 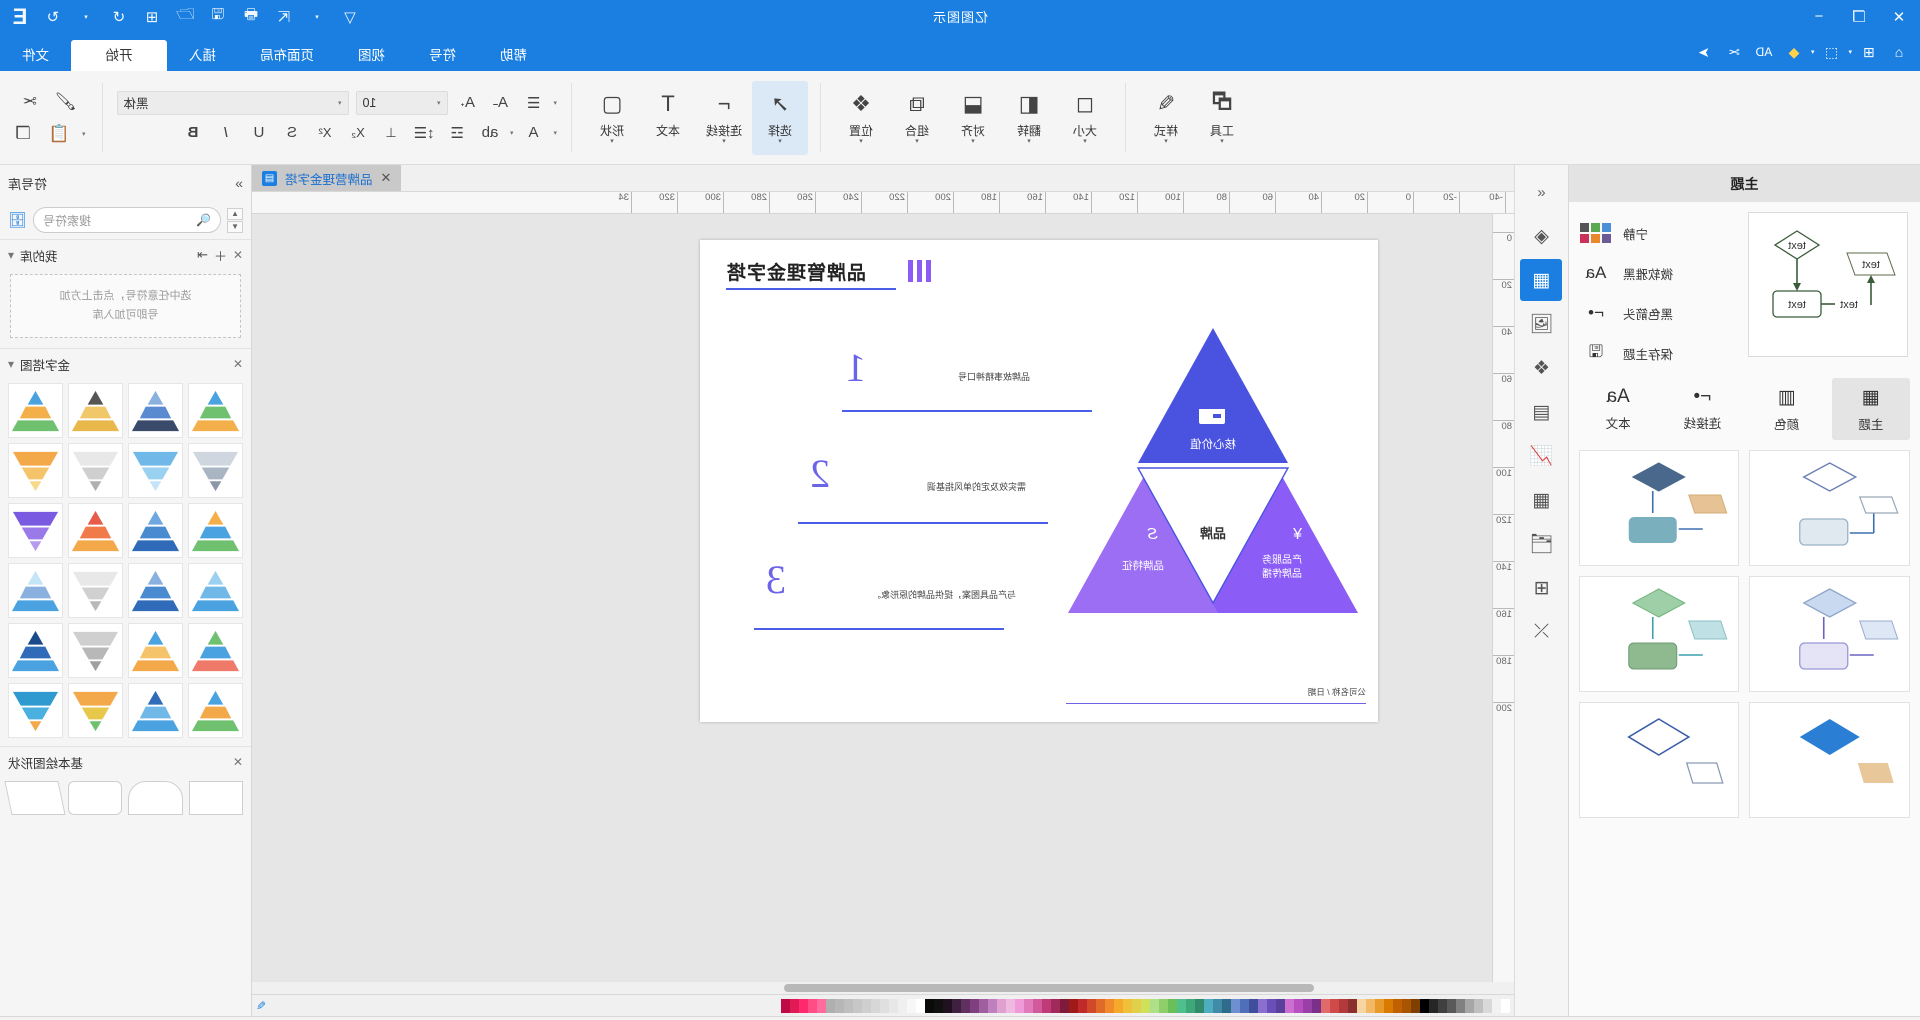 What do you see at coordinates (1542, 500) in the screenshot?
I see `table-icon: ▦` at bounding box center [1542, 500].